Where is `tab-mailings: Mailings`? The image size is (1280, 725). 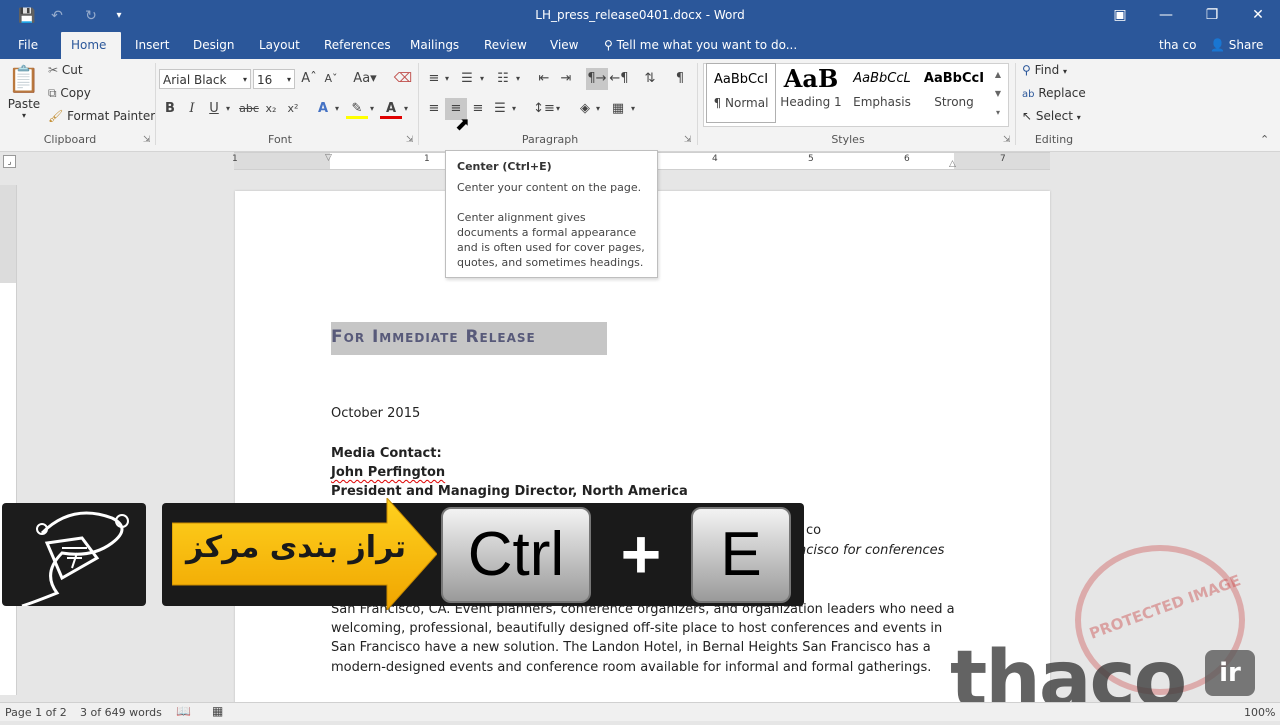
tab-mailings: Mailings is located at coordinates (434, 45).